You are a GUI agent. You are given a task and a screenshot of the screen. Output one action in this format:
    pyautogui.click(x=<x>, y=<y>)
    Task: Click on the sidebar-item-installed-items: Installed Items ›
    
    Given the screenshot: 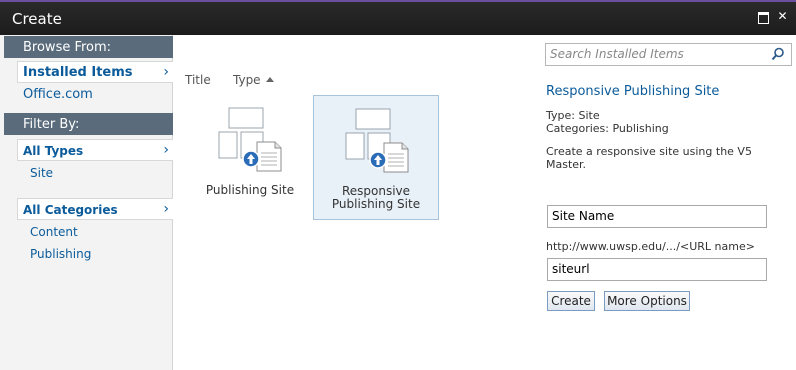 What is the action you would take?
    pyautogui.click(x=95, y=72)
    